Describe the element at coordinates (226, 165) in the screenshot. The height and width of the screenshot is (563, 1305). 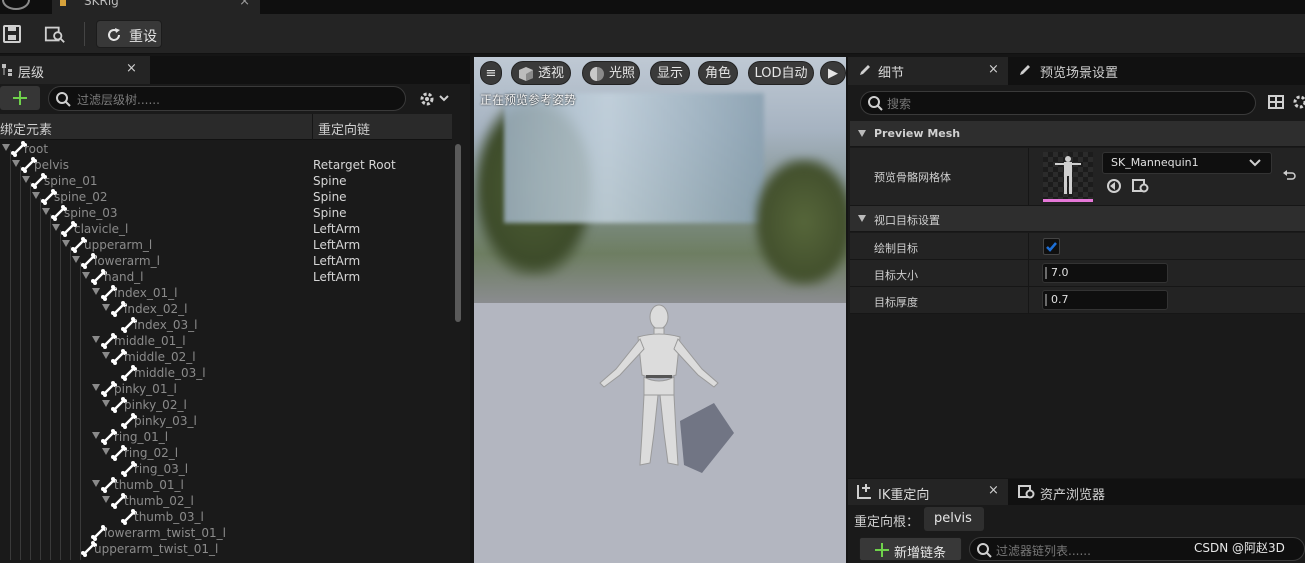
I see `tree-row: pelvis Retarget Root` at that location.